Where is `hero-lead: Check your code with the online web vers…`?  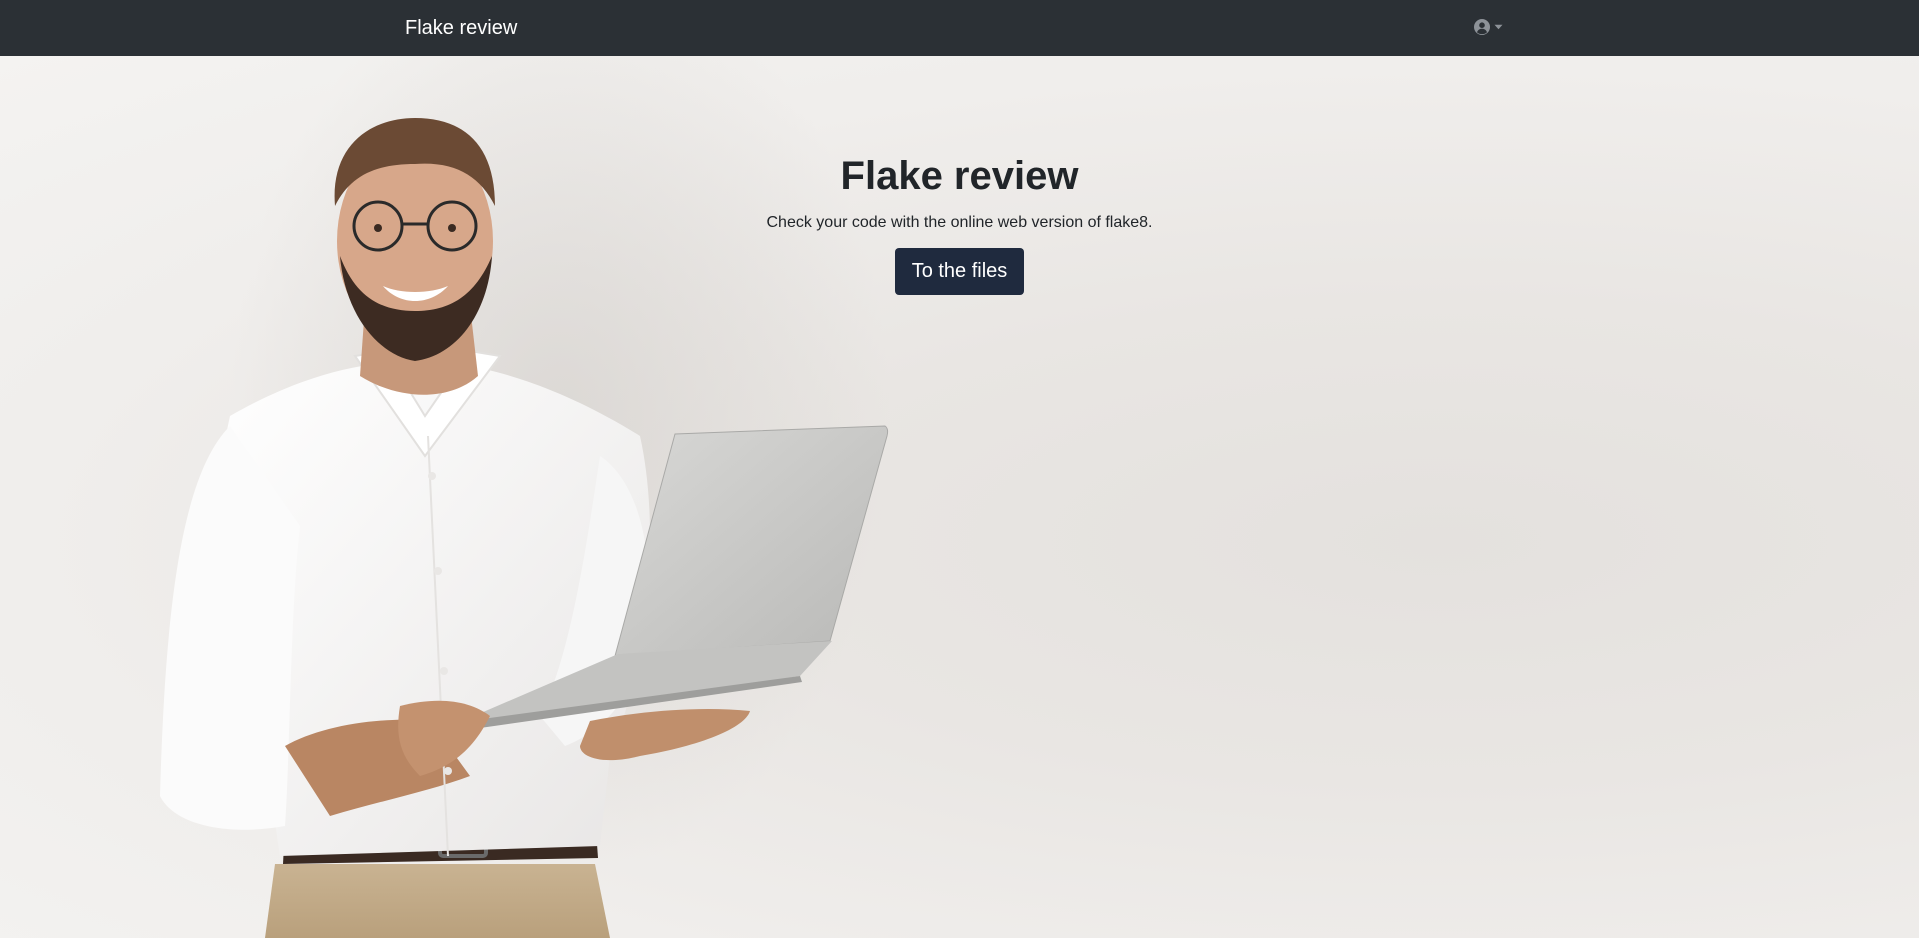
hero-lead: Check your code with the online web vers… is located at coordinates (959, 222).